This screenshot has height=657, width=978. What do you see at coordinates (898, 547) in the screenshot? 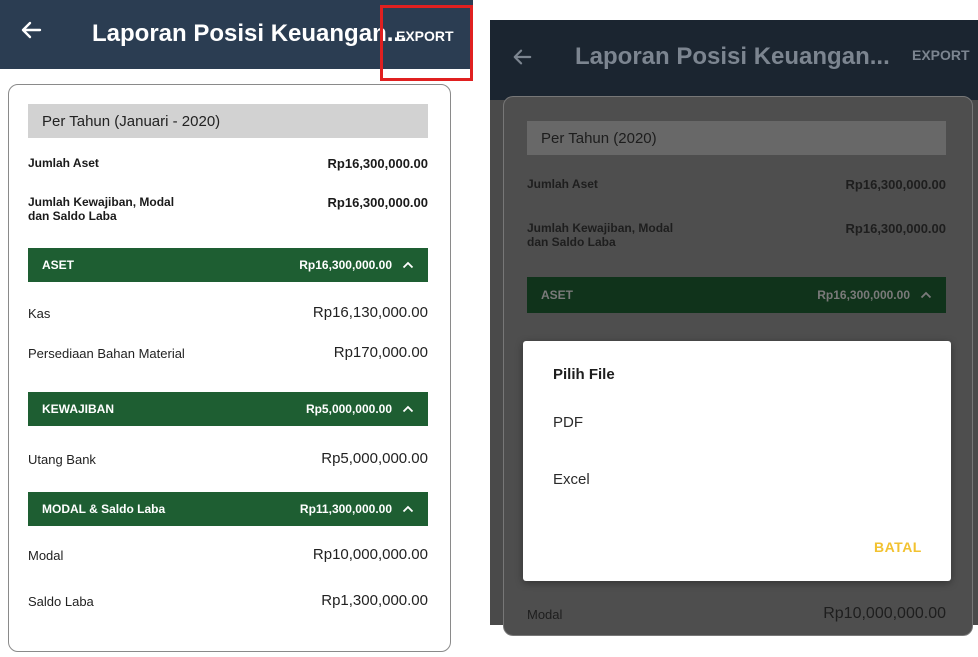
I see `cancel-button: BATAL` at bounding box center [898, 547].